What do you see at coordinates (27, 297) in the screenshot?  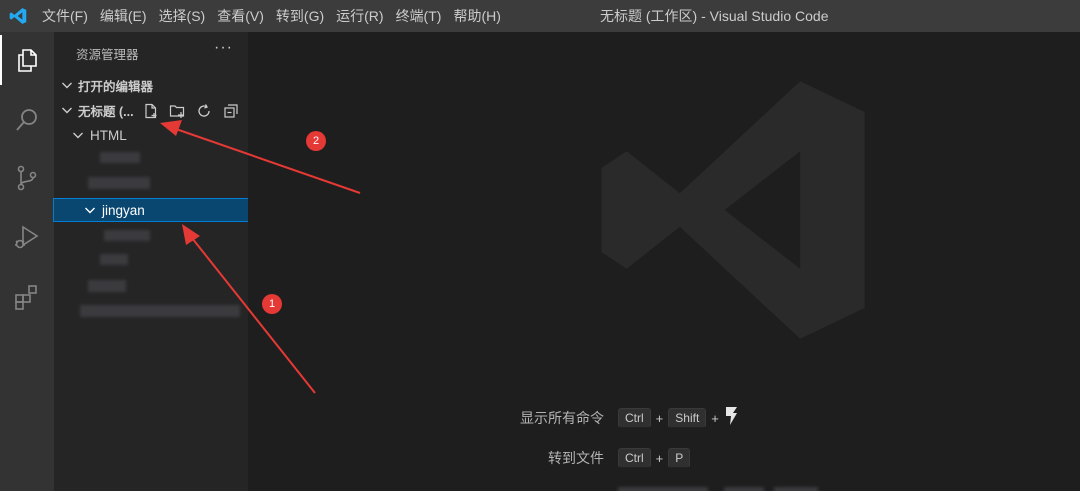 I see `extensions-icon` at bounding box center [27, 297].